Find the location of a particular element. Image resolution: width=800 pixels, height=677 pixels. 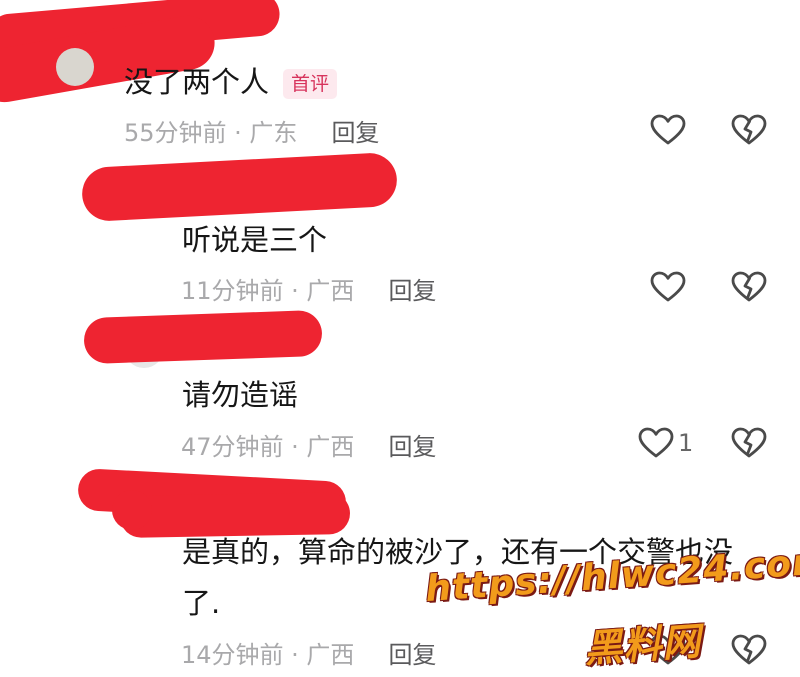

timestamp-location: 14分钟前 · 广西 is located at coordinates (268, 654).